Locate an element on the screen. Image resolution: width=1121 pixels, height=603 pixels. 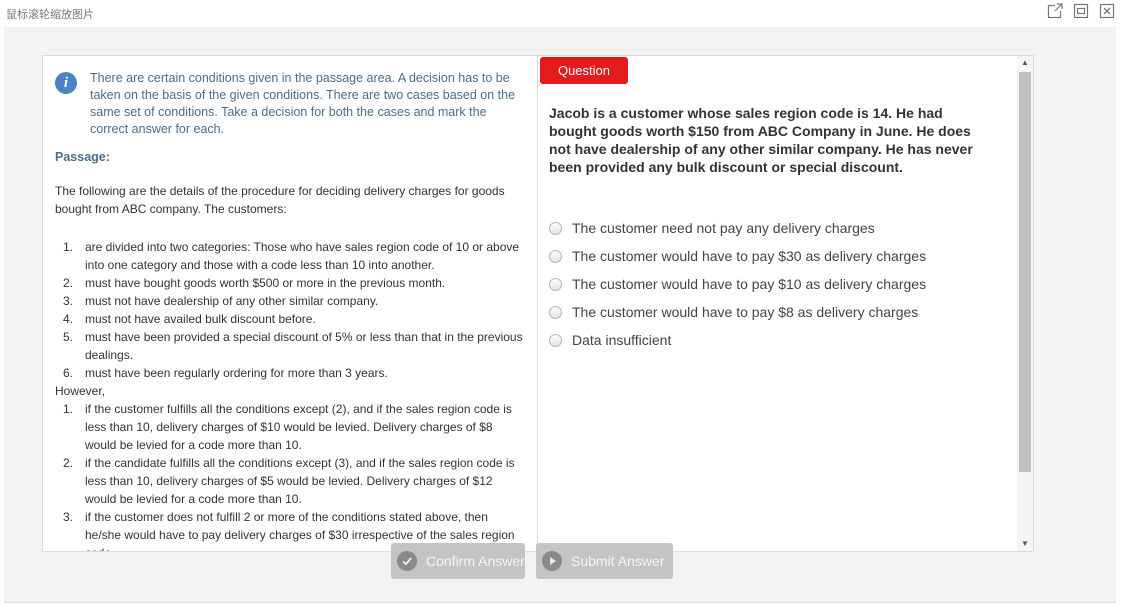
check-circle-icon is located at coordinates (407, 561).